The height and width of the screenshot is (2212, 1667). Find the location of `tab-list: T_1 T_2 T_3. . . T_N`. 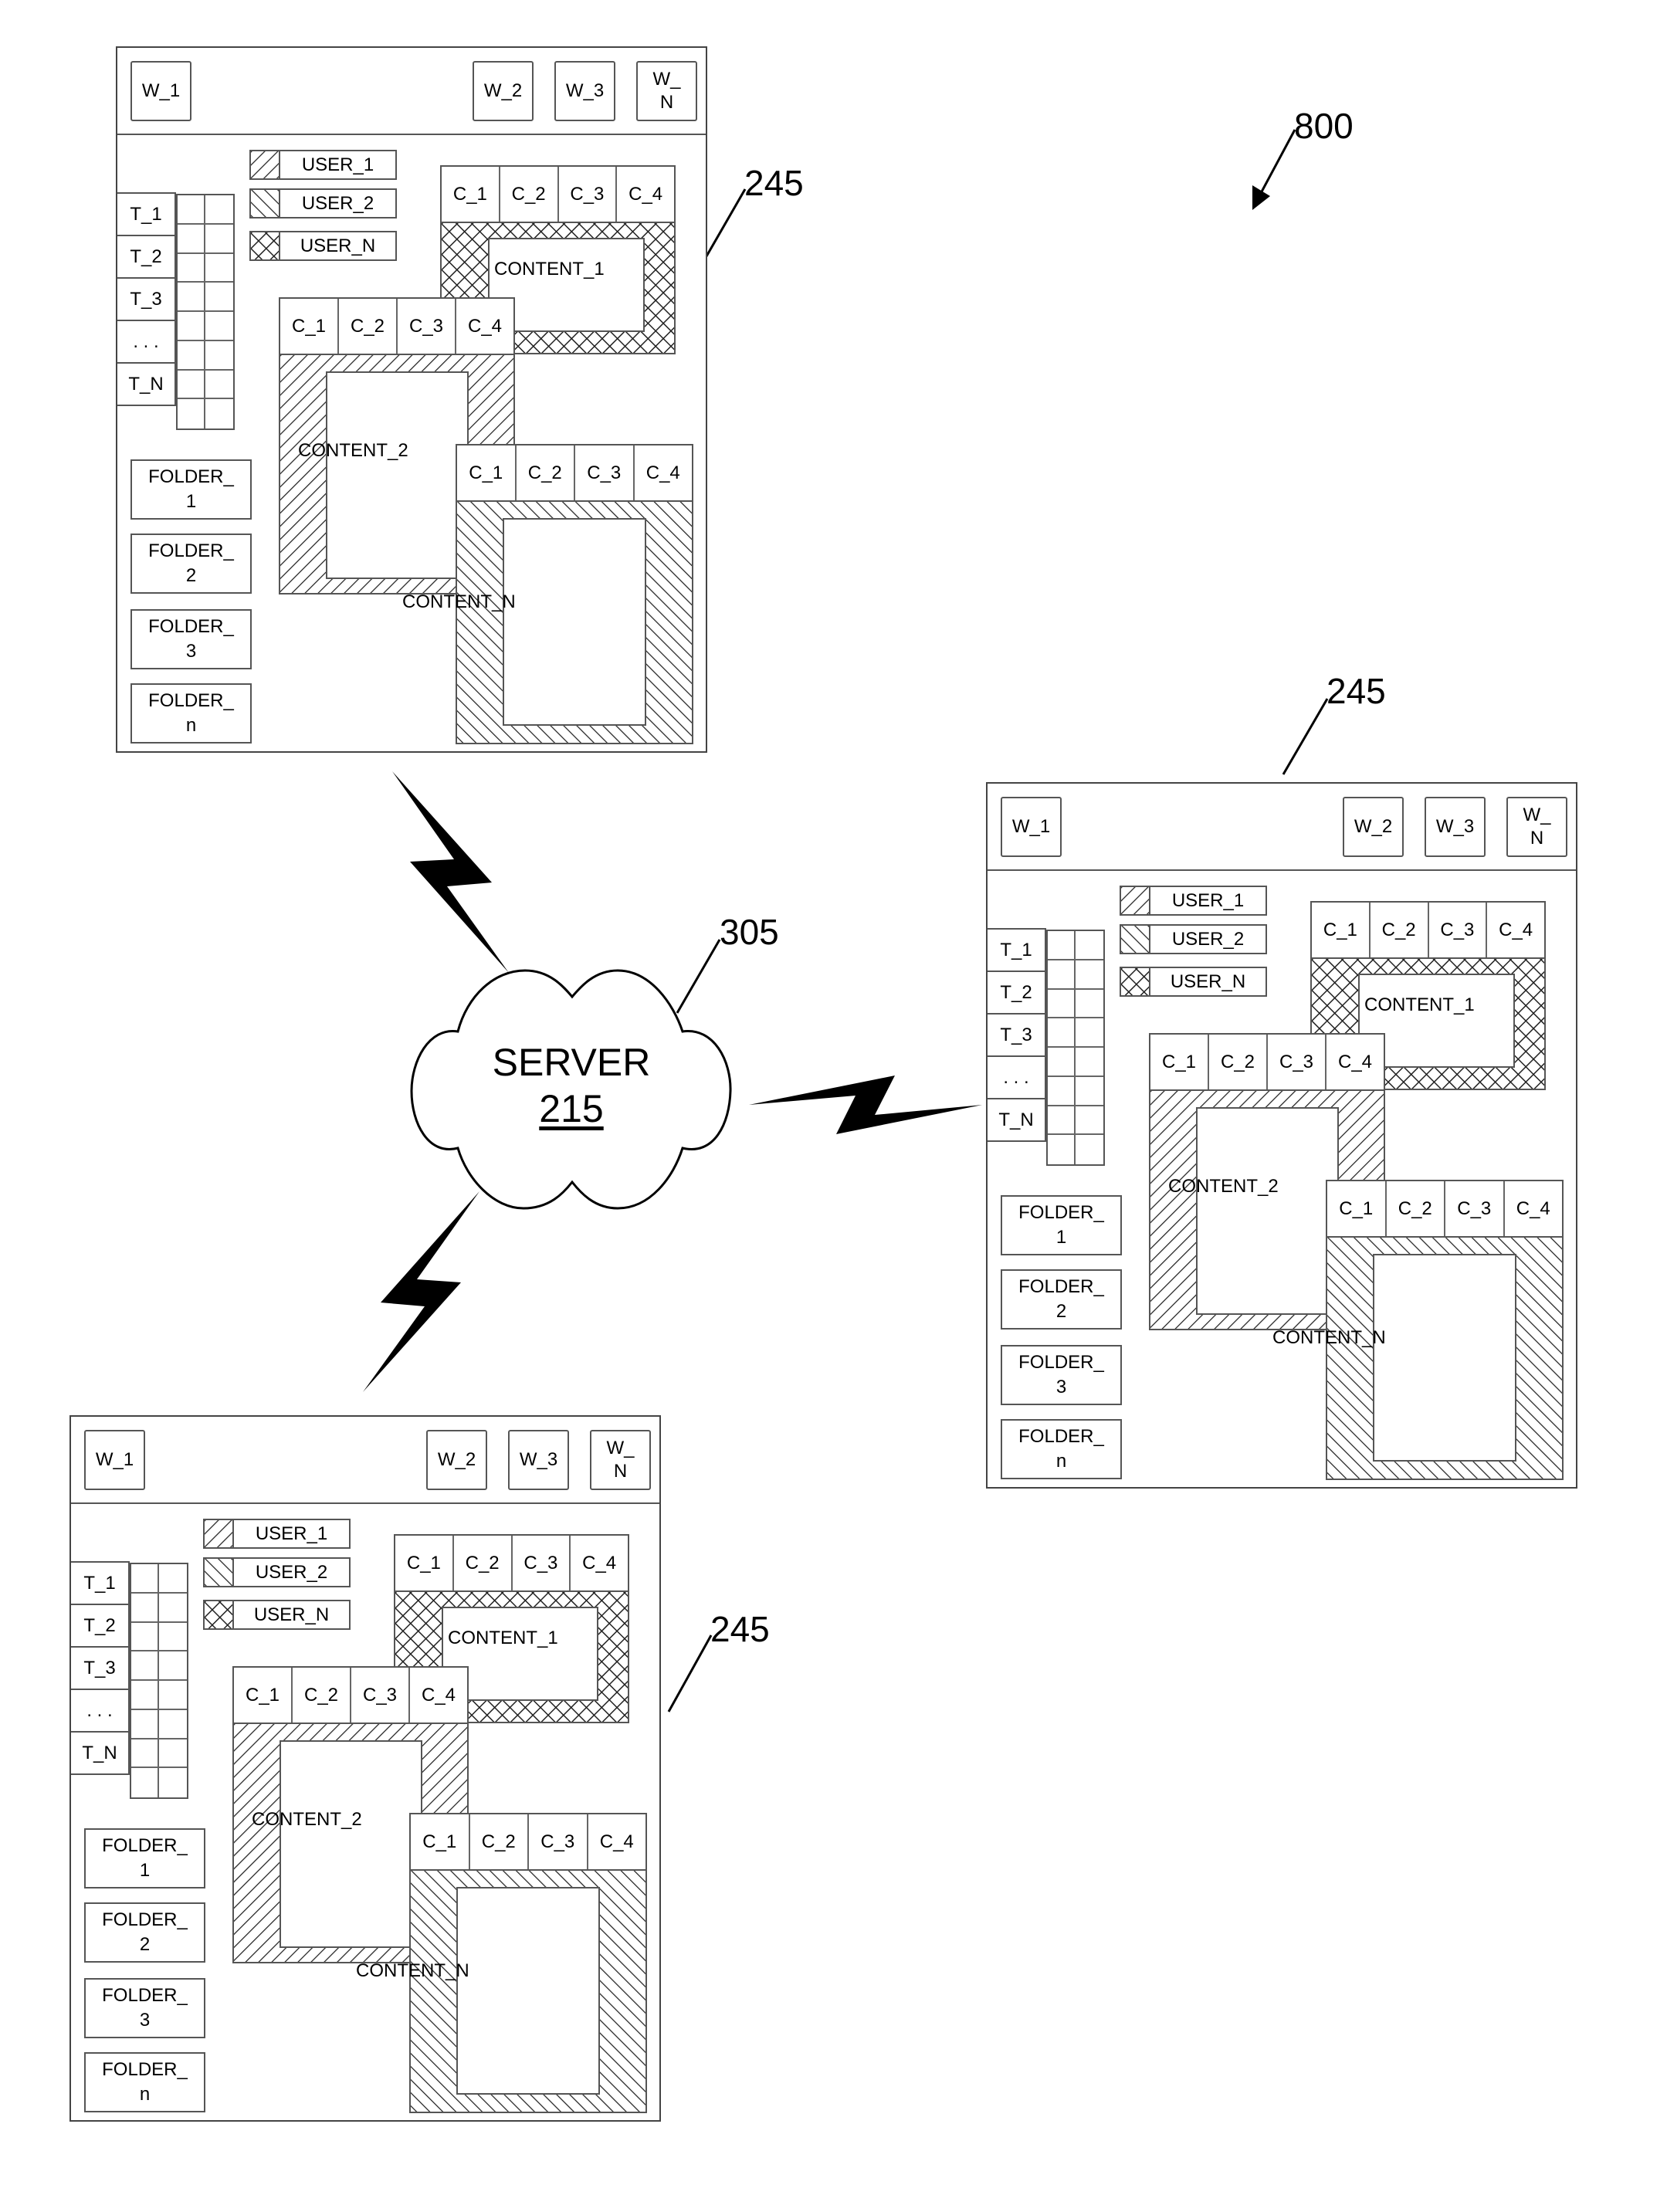

tab-list: T_1 T_2 T_3. . . T_N is located at coordinates (146, 299).